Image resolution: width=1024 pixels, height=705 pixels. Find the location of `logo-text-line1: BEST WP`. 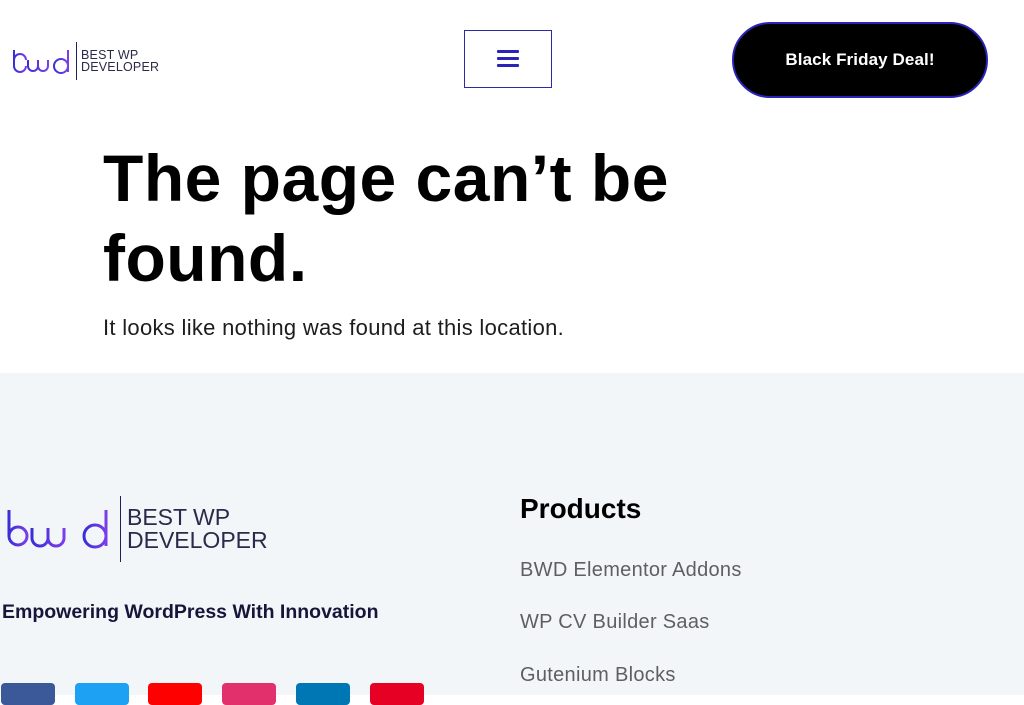

logo-text-line1: BEST WP is located at coordinates (179, 517).